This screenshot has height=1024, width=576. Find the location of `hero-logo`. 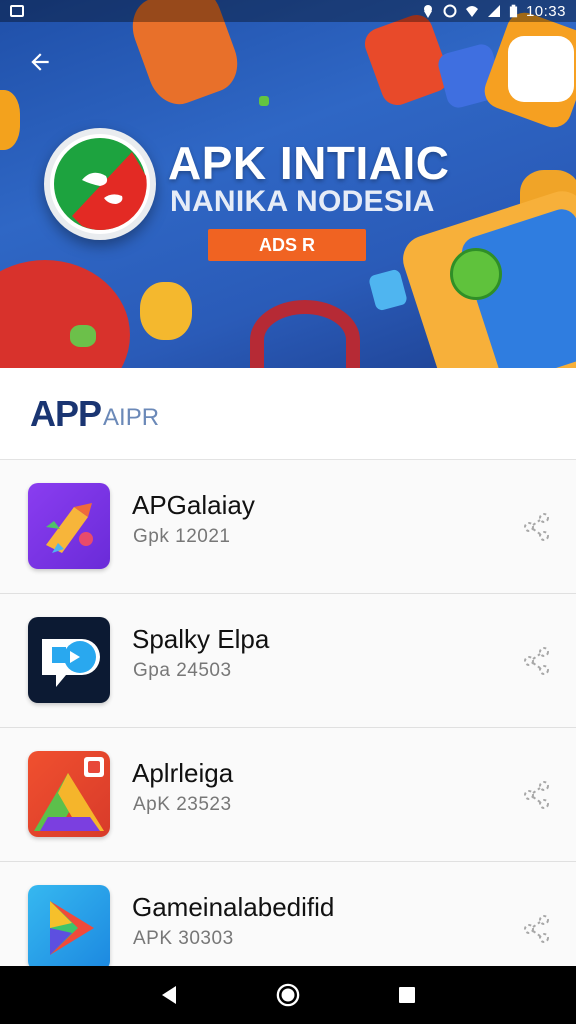

hero-logo is located at coordinates (100, 184).